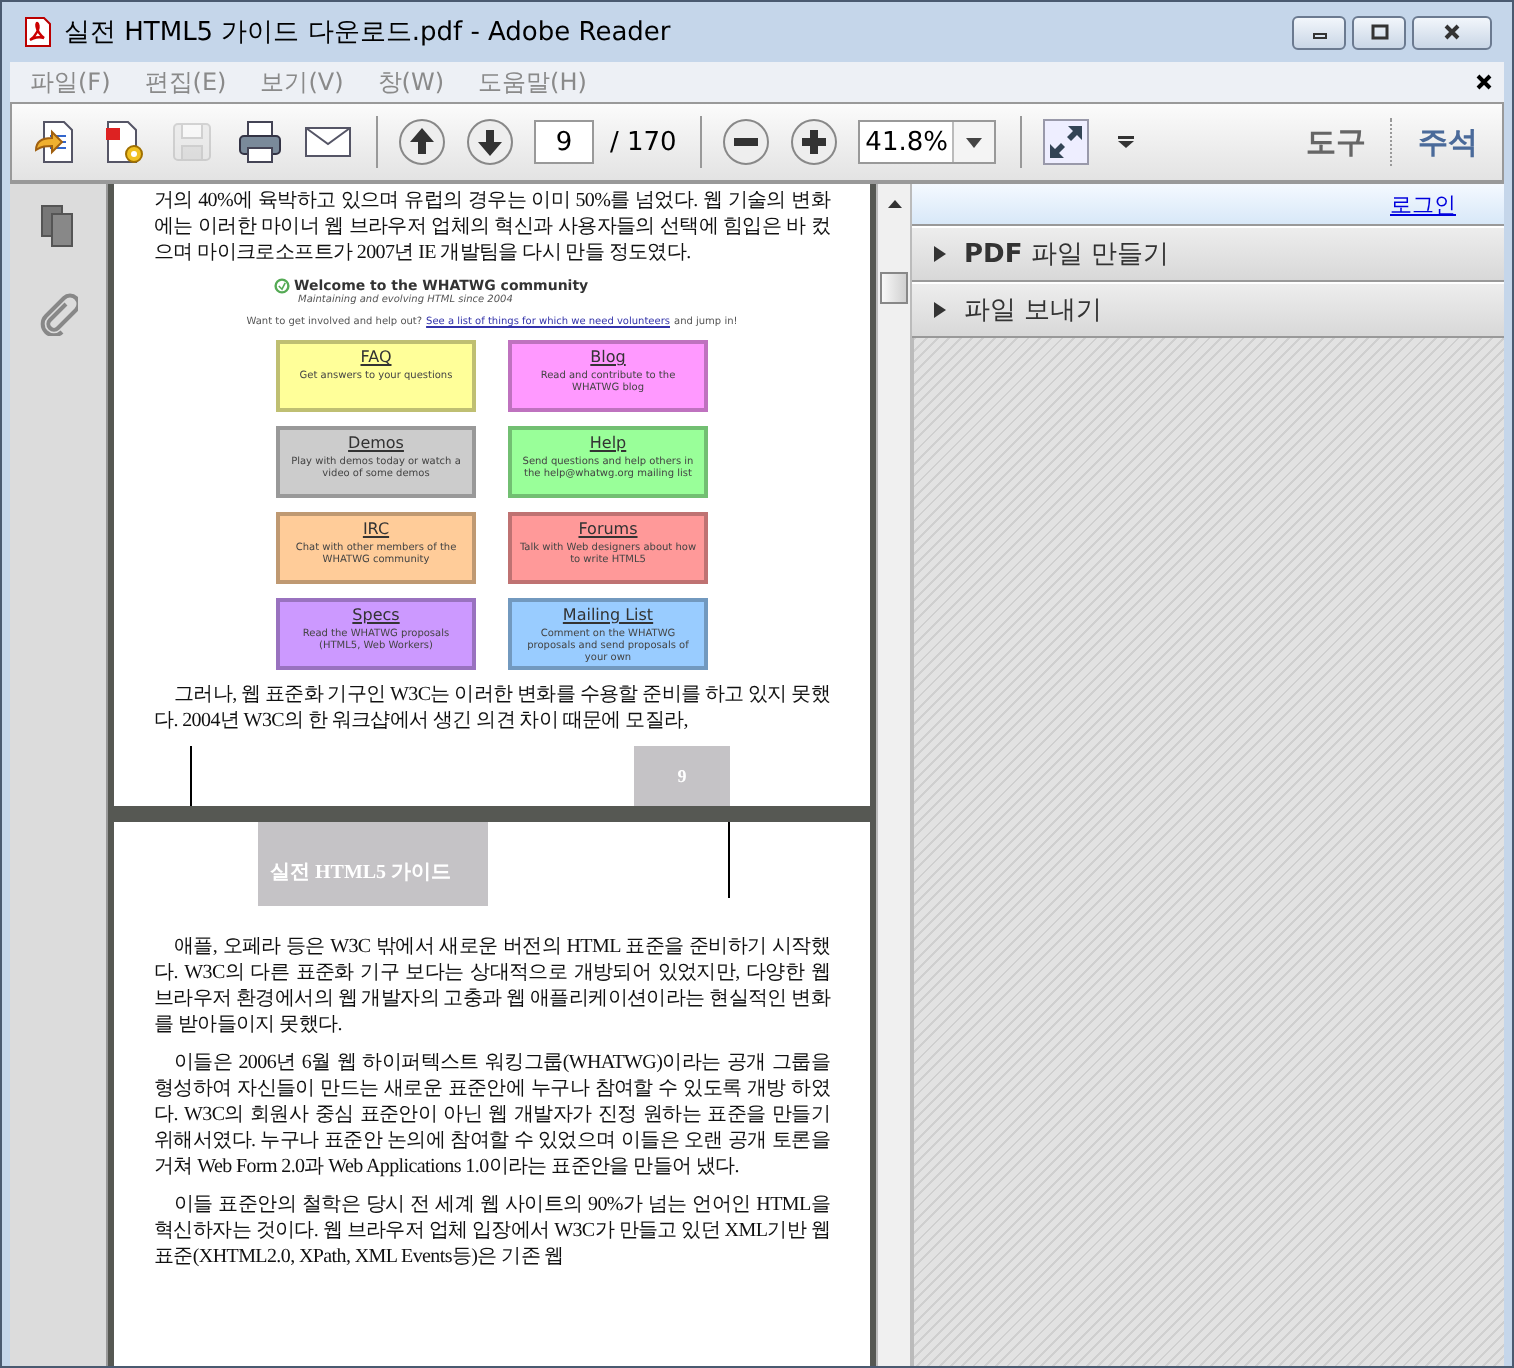 The height and width of the screenshot is (1368, 1514). Describe the element at coordinates (1448, 142) in the screenshot. I see `pane-button: 주석` at that location.